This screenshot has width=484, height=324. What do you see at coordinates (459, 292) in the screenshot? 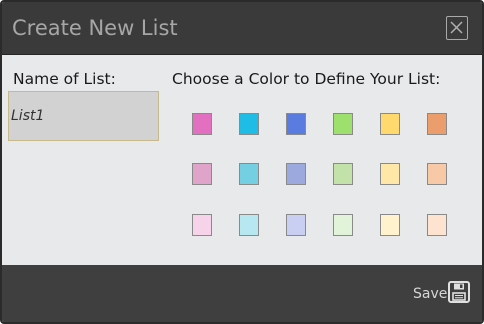
I see `floppy-disk-icon` at bounding box center [459, 292].